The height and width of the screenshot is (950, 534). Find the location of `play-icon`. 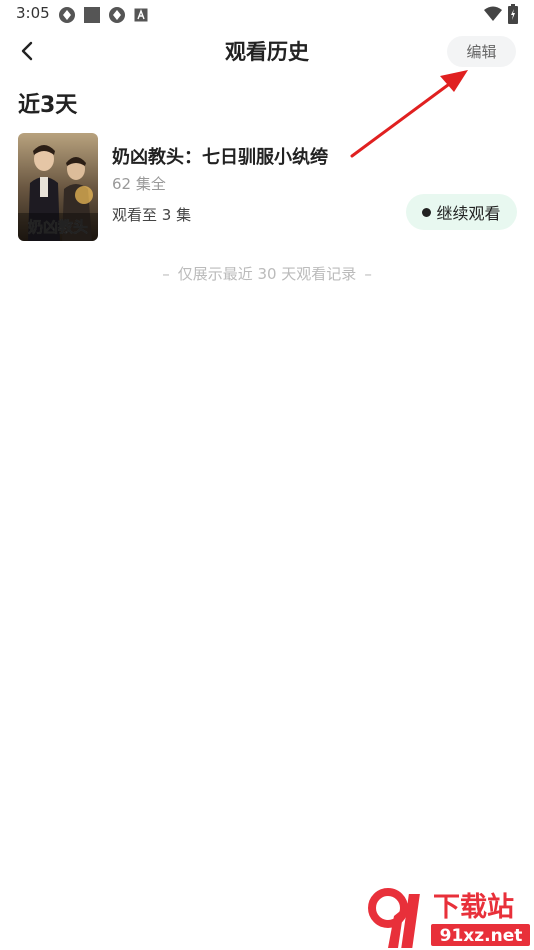

play-icon is located at coordinates (427, 212).